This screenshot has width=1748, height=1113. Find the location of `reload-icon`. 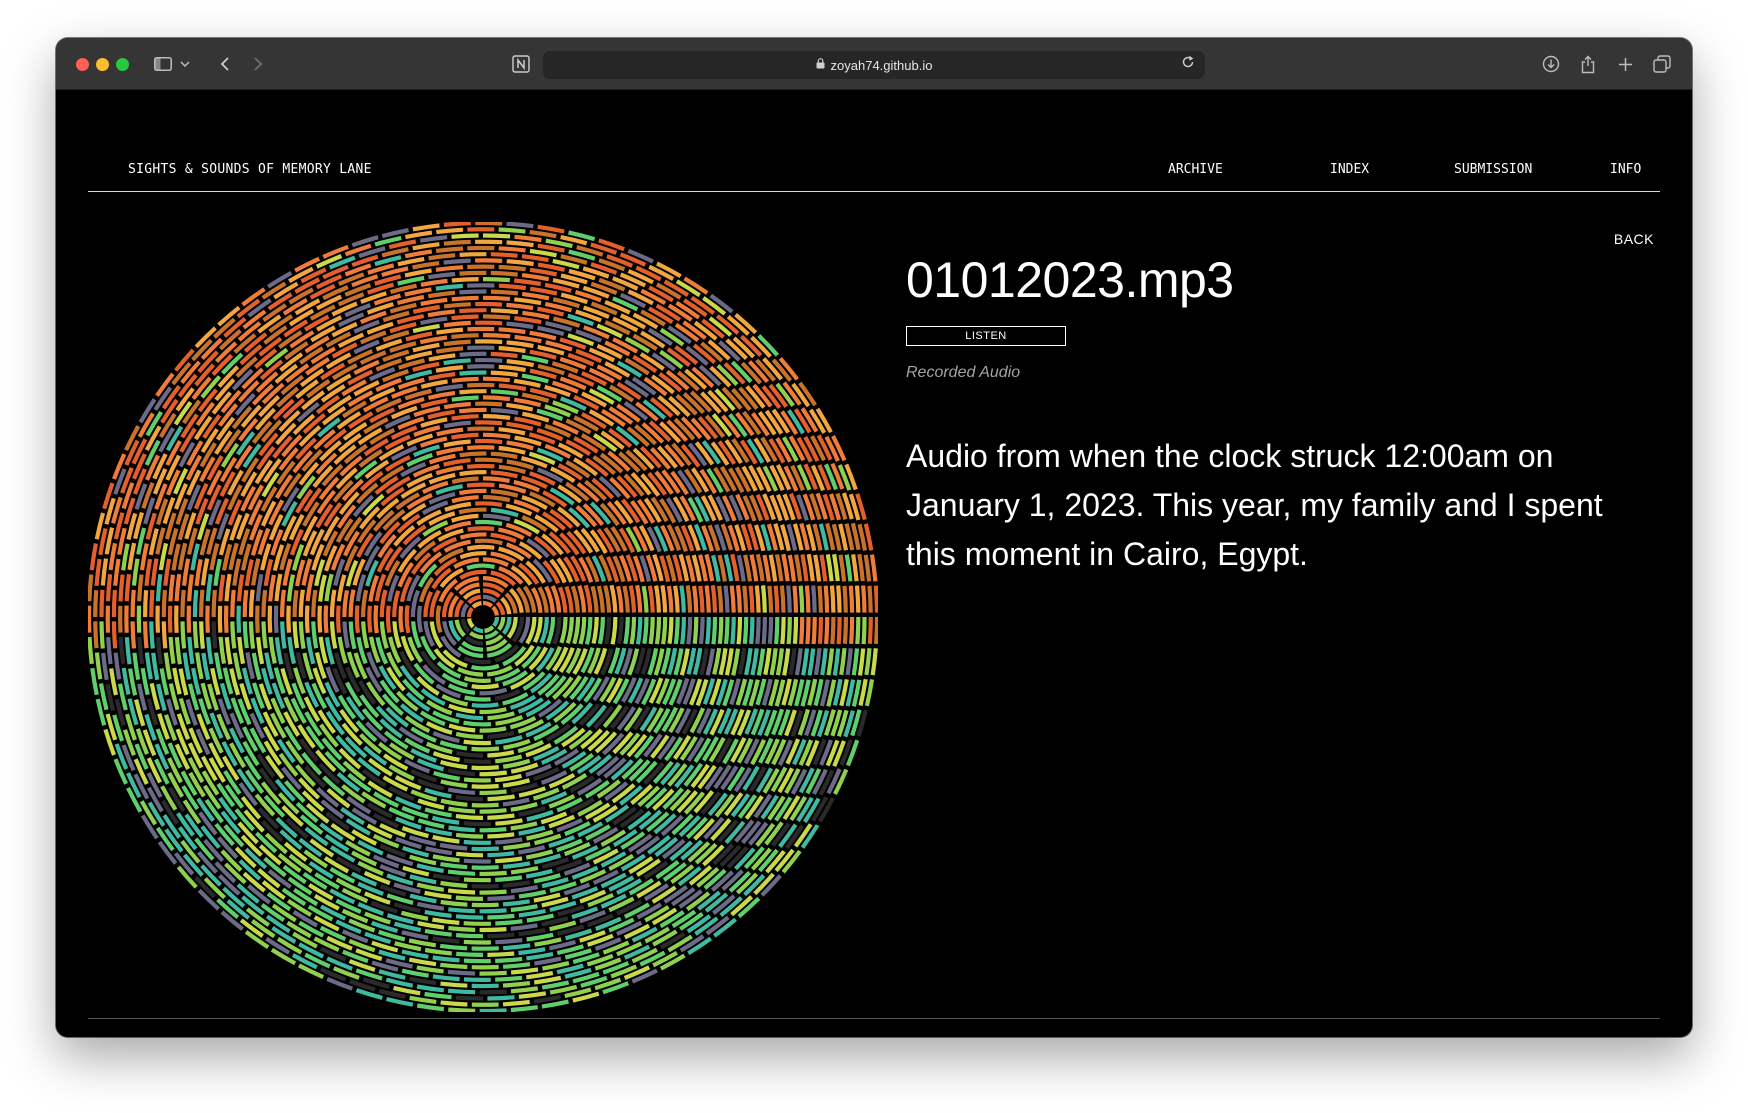

reload-icon is located at coordinates (1188, 64).